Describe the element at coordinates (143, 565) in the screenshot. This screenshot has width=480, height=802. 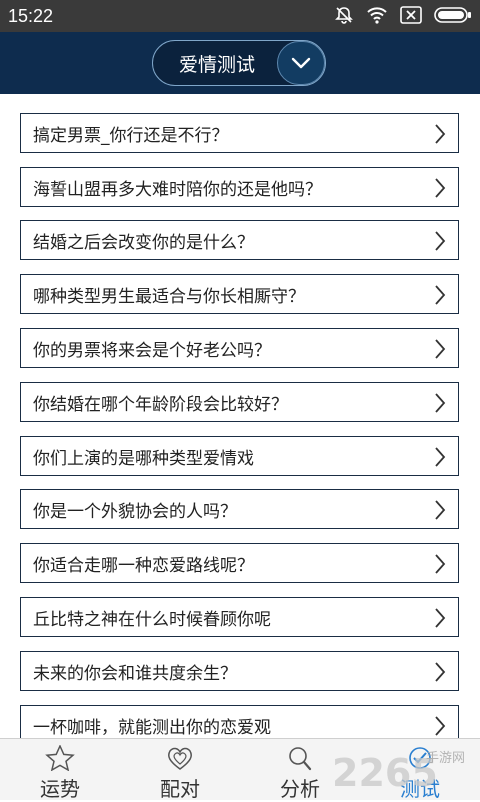
I see `list-item-label: 你适合走哪一种恋爱路线呢？` at that location.